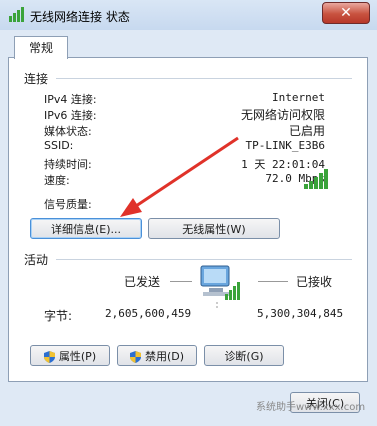 The image size is (377, 426). I want to click on wireless-properties-button: 无线属性(W), so click(214, 228).